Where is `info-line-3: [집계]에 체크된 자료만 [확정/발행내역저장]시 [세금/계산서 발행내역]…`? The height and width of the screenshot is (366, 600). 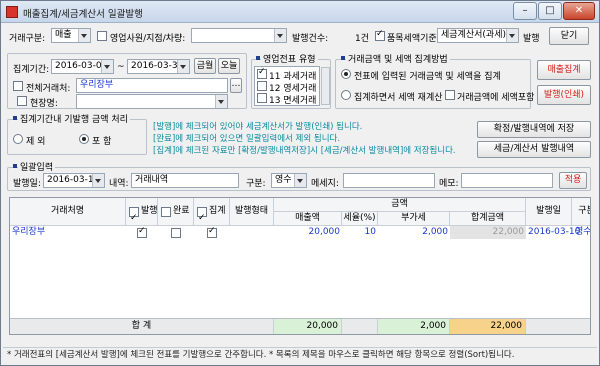 info-line-3: [집계]에 체크된 자료만 [확정/발행내역저장]시 [세금/계산서 발행내역]… is located at coordinates (304, 151).